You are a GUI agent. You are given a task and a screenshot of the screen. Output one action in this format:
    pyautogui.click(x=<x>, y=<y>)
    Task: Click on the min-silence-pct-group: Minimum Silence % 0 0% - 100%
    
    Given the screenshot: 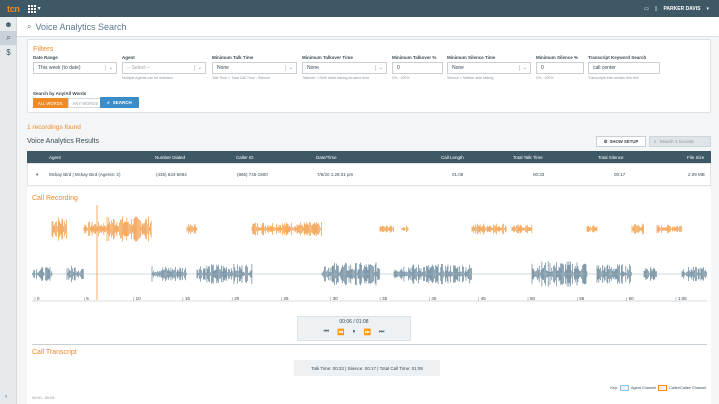 What is the action you would take?
    pyautogui.click(x=560, y=67)
    